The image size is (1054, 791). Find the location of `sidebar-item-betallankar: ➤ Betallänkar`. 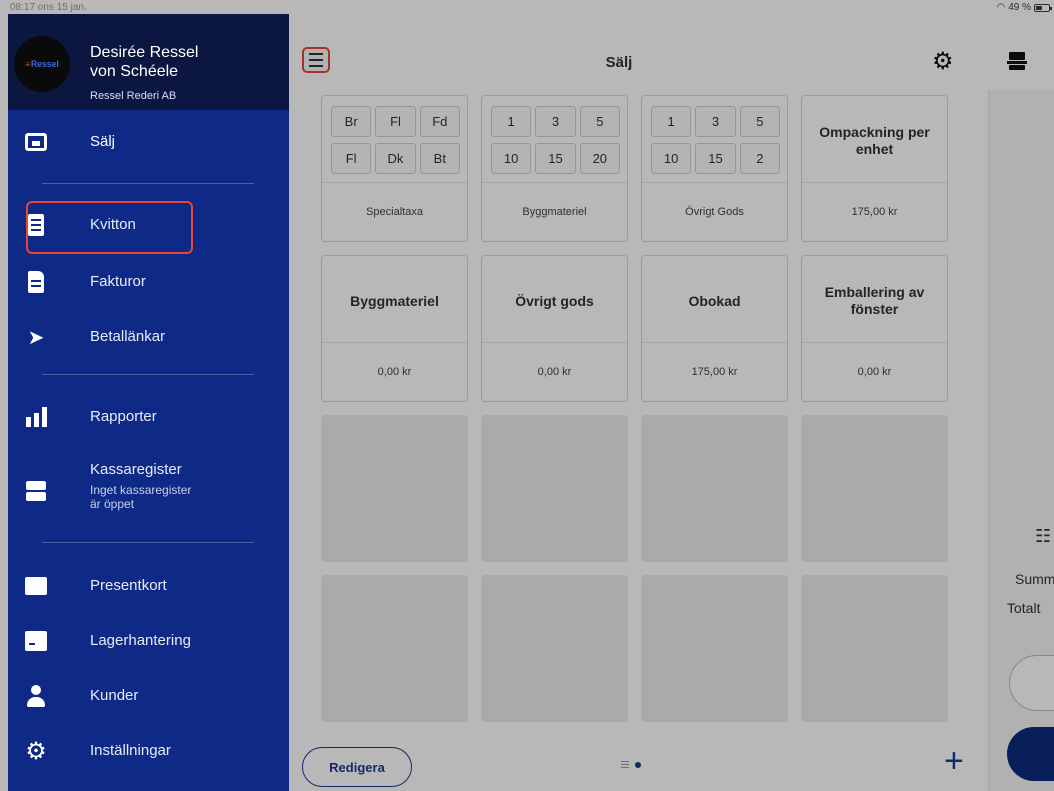

sidebar-item-betallankar: ➤ Betallänkar is located at coordinates (148, 337).